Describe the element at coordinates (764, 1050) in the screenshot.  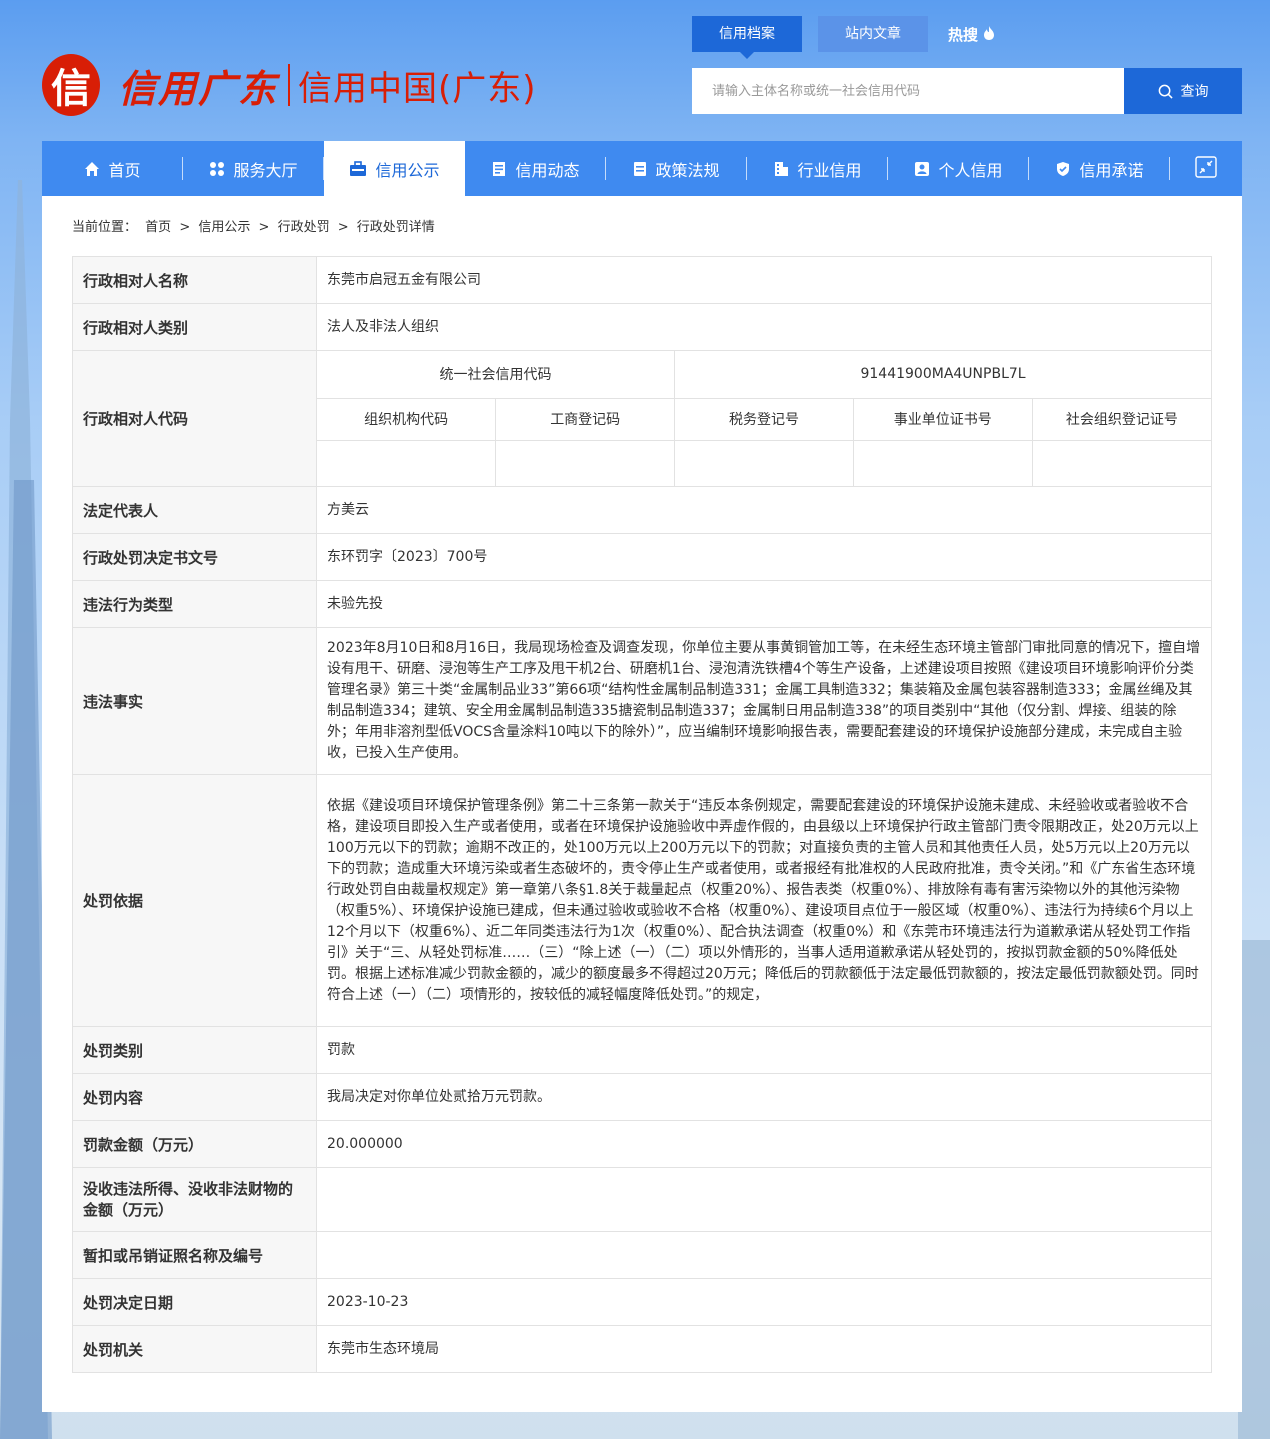
I see `penalty-category: 罚款` at that location.